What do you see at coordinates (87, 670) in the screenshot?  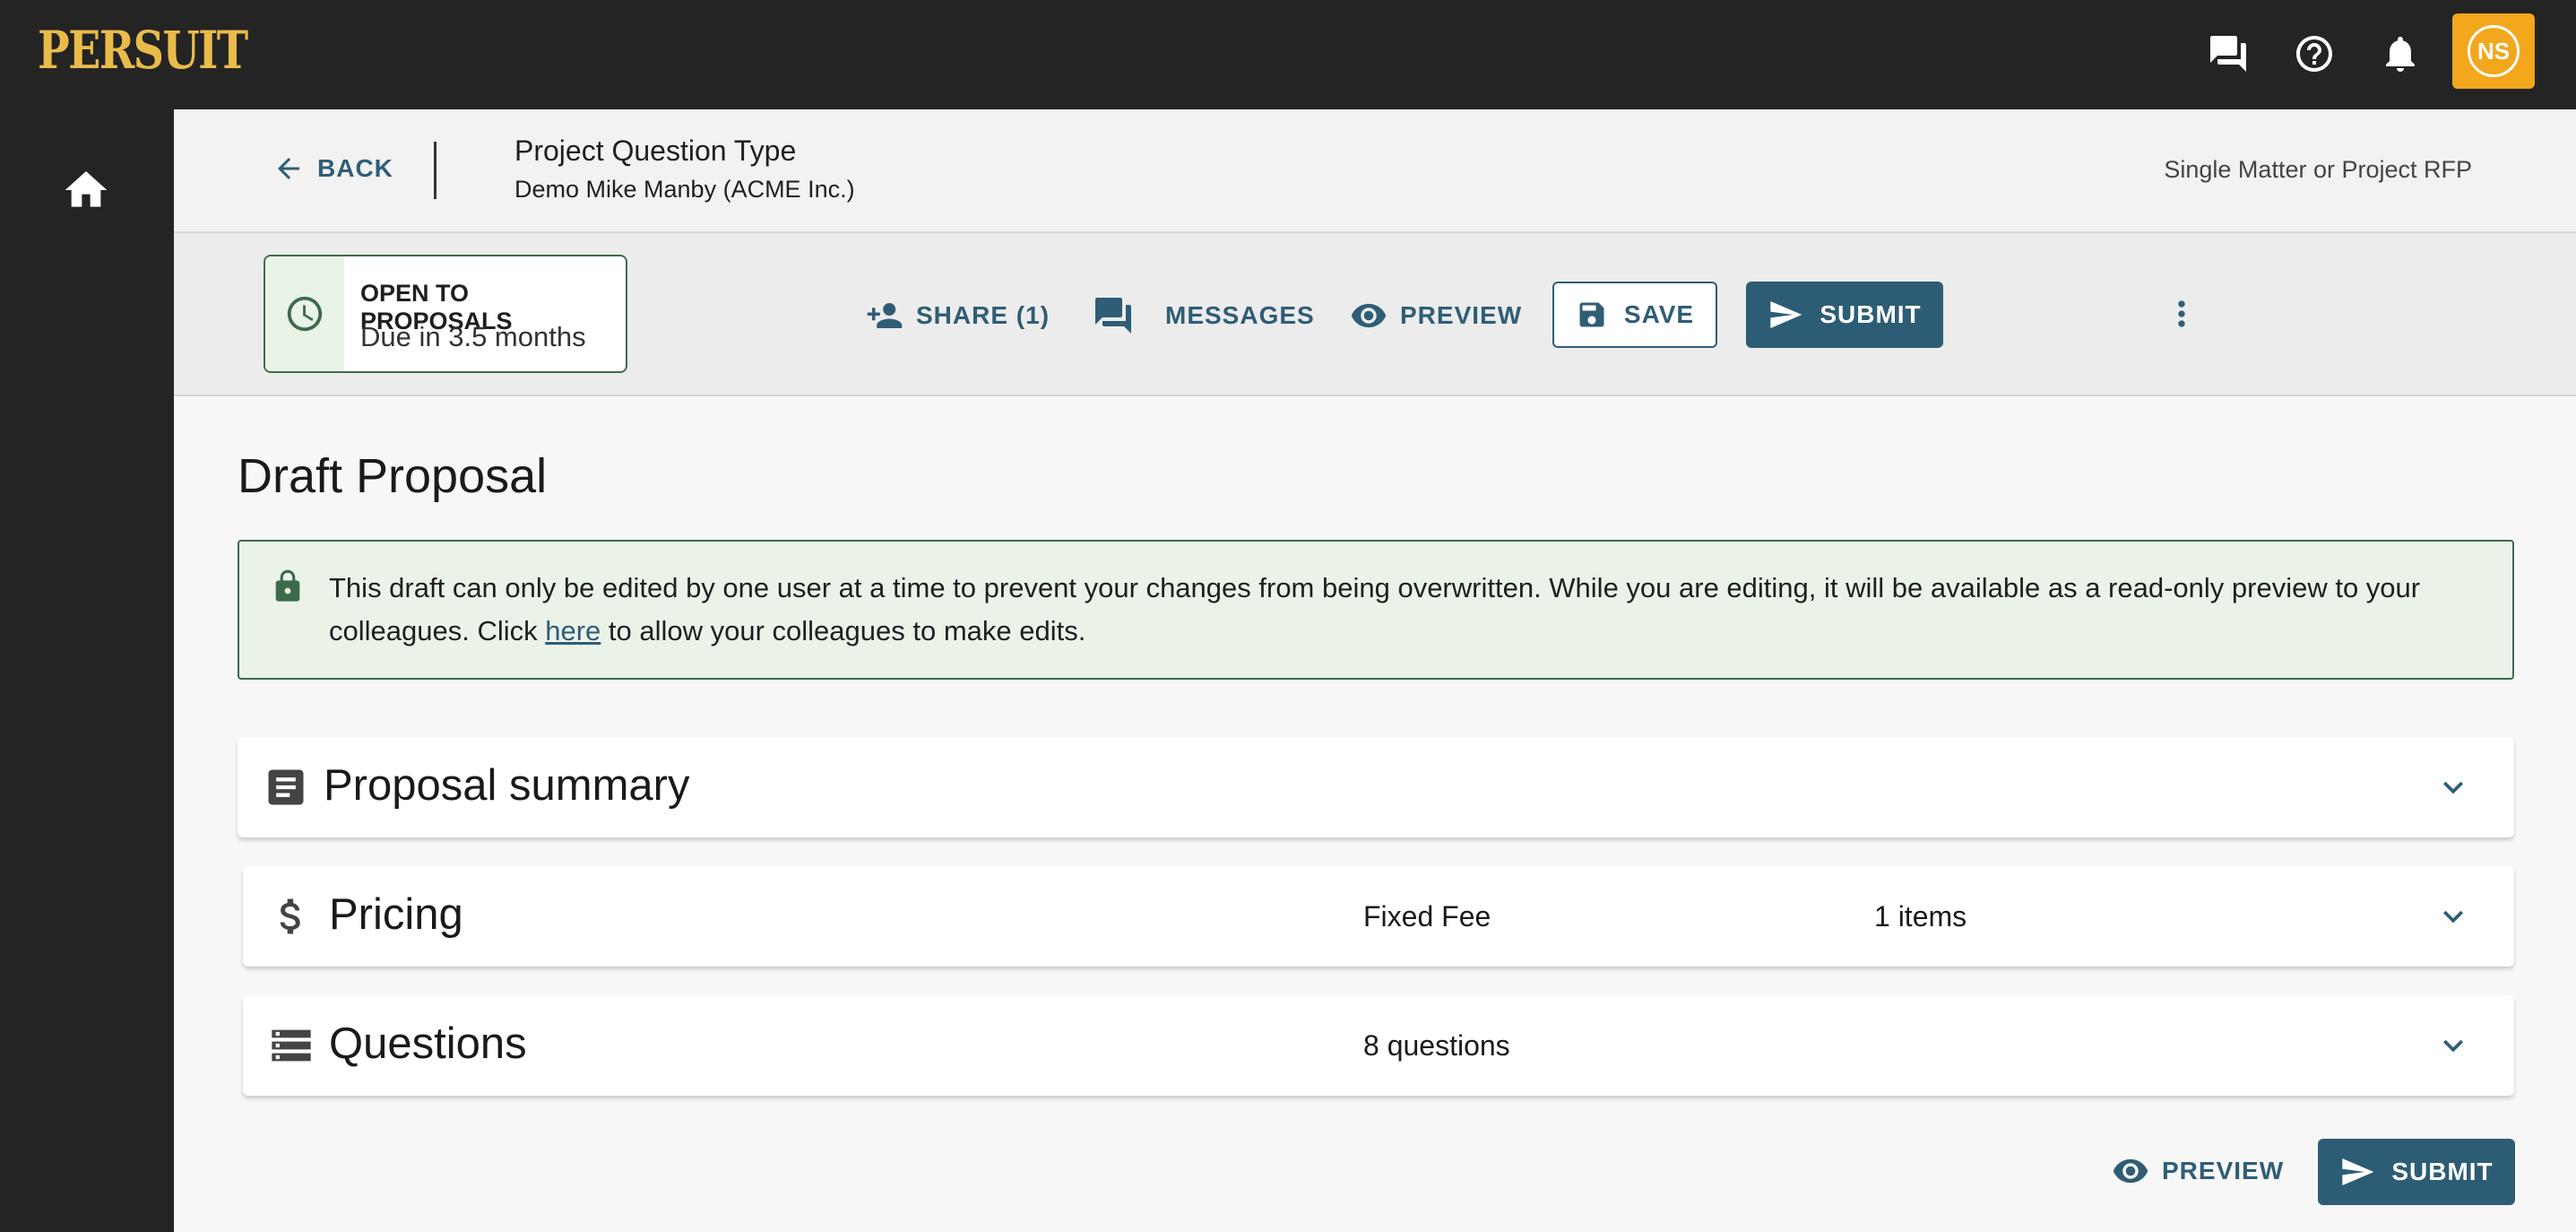 I see `sidebar` at bounding box center [87, 670].